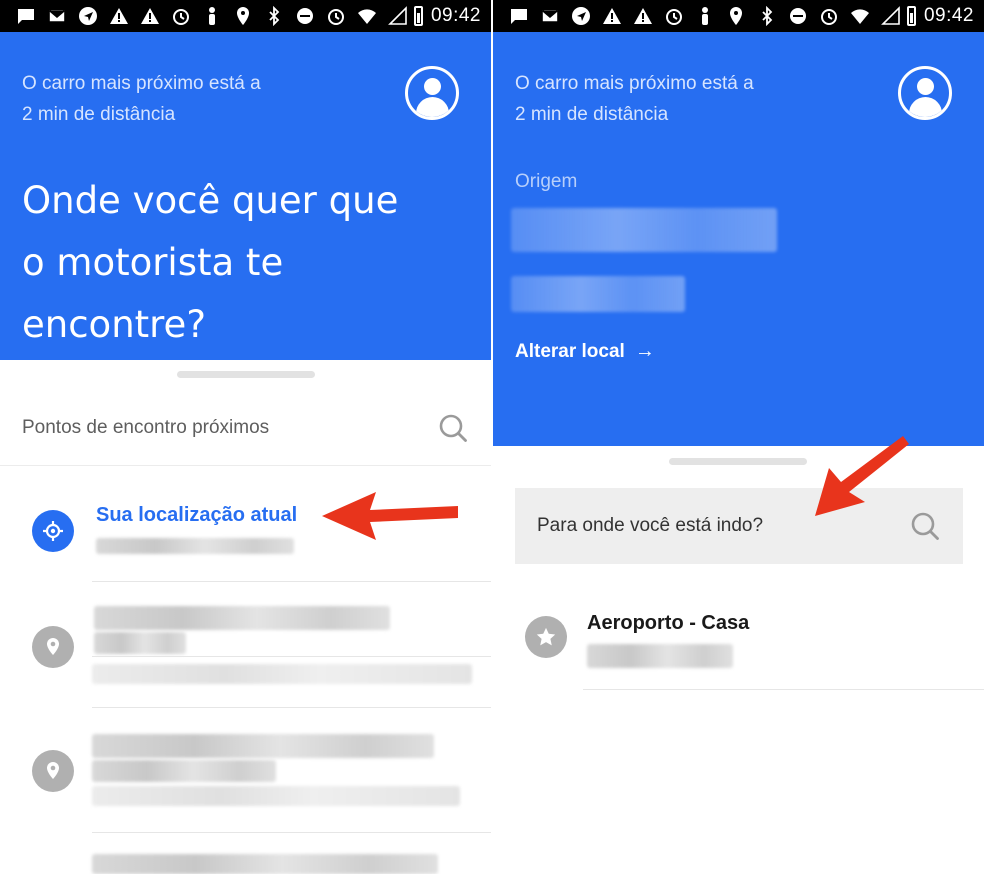  I want to click on change-location-label: Alterar local, so click(570, 351).